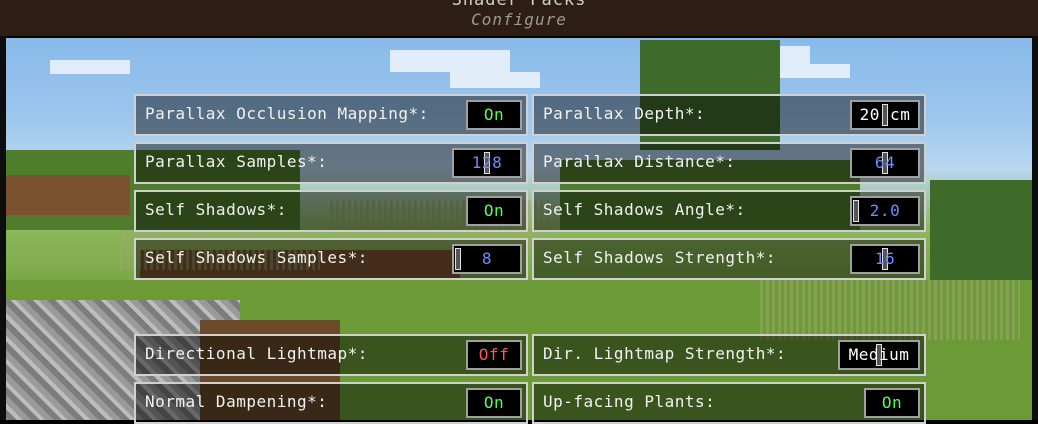  What do you see at coordinates (256, 353) in the screenshot?
I see `option-label: Directional Lightmap*:` at bounding box center [256, 353].